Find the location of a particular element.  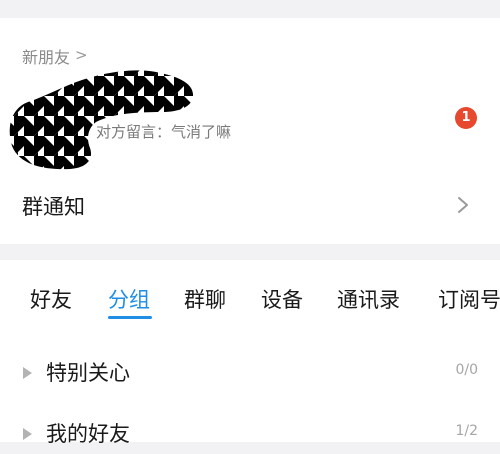

tab-address-book: 通讯录 is located at coordinates (368, 299).